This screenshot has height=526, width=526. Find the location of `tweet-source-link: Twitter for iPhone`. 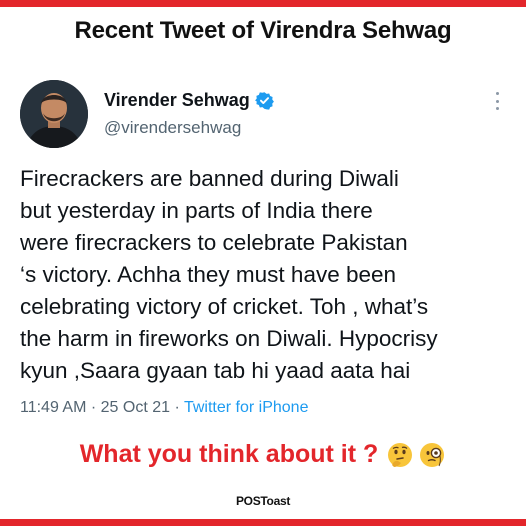

tweet-source-link: Twitter for iPhone is located at coordinates (246, 407).